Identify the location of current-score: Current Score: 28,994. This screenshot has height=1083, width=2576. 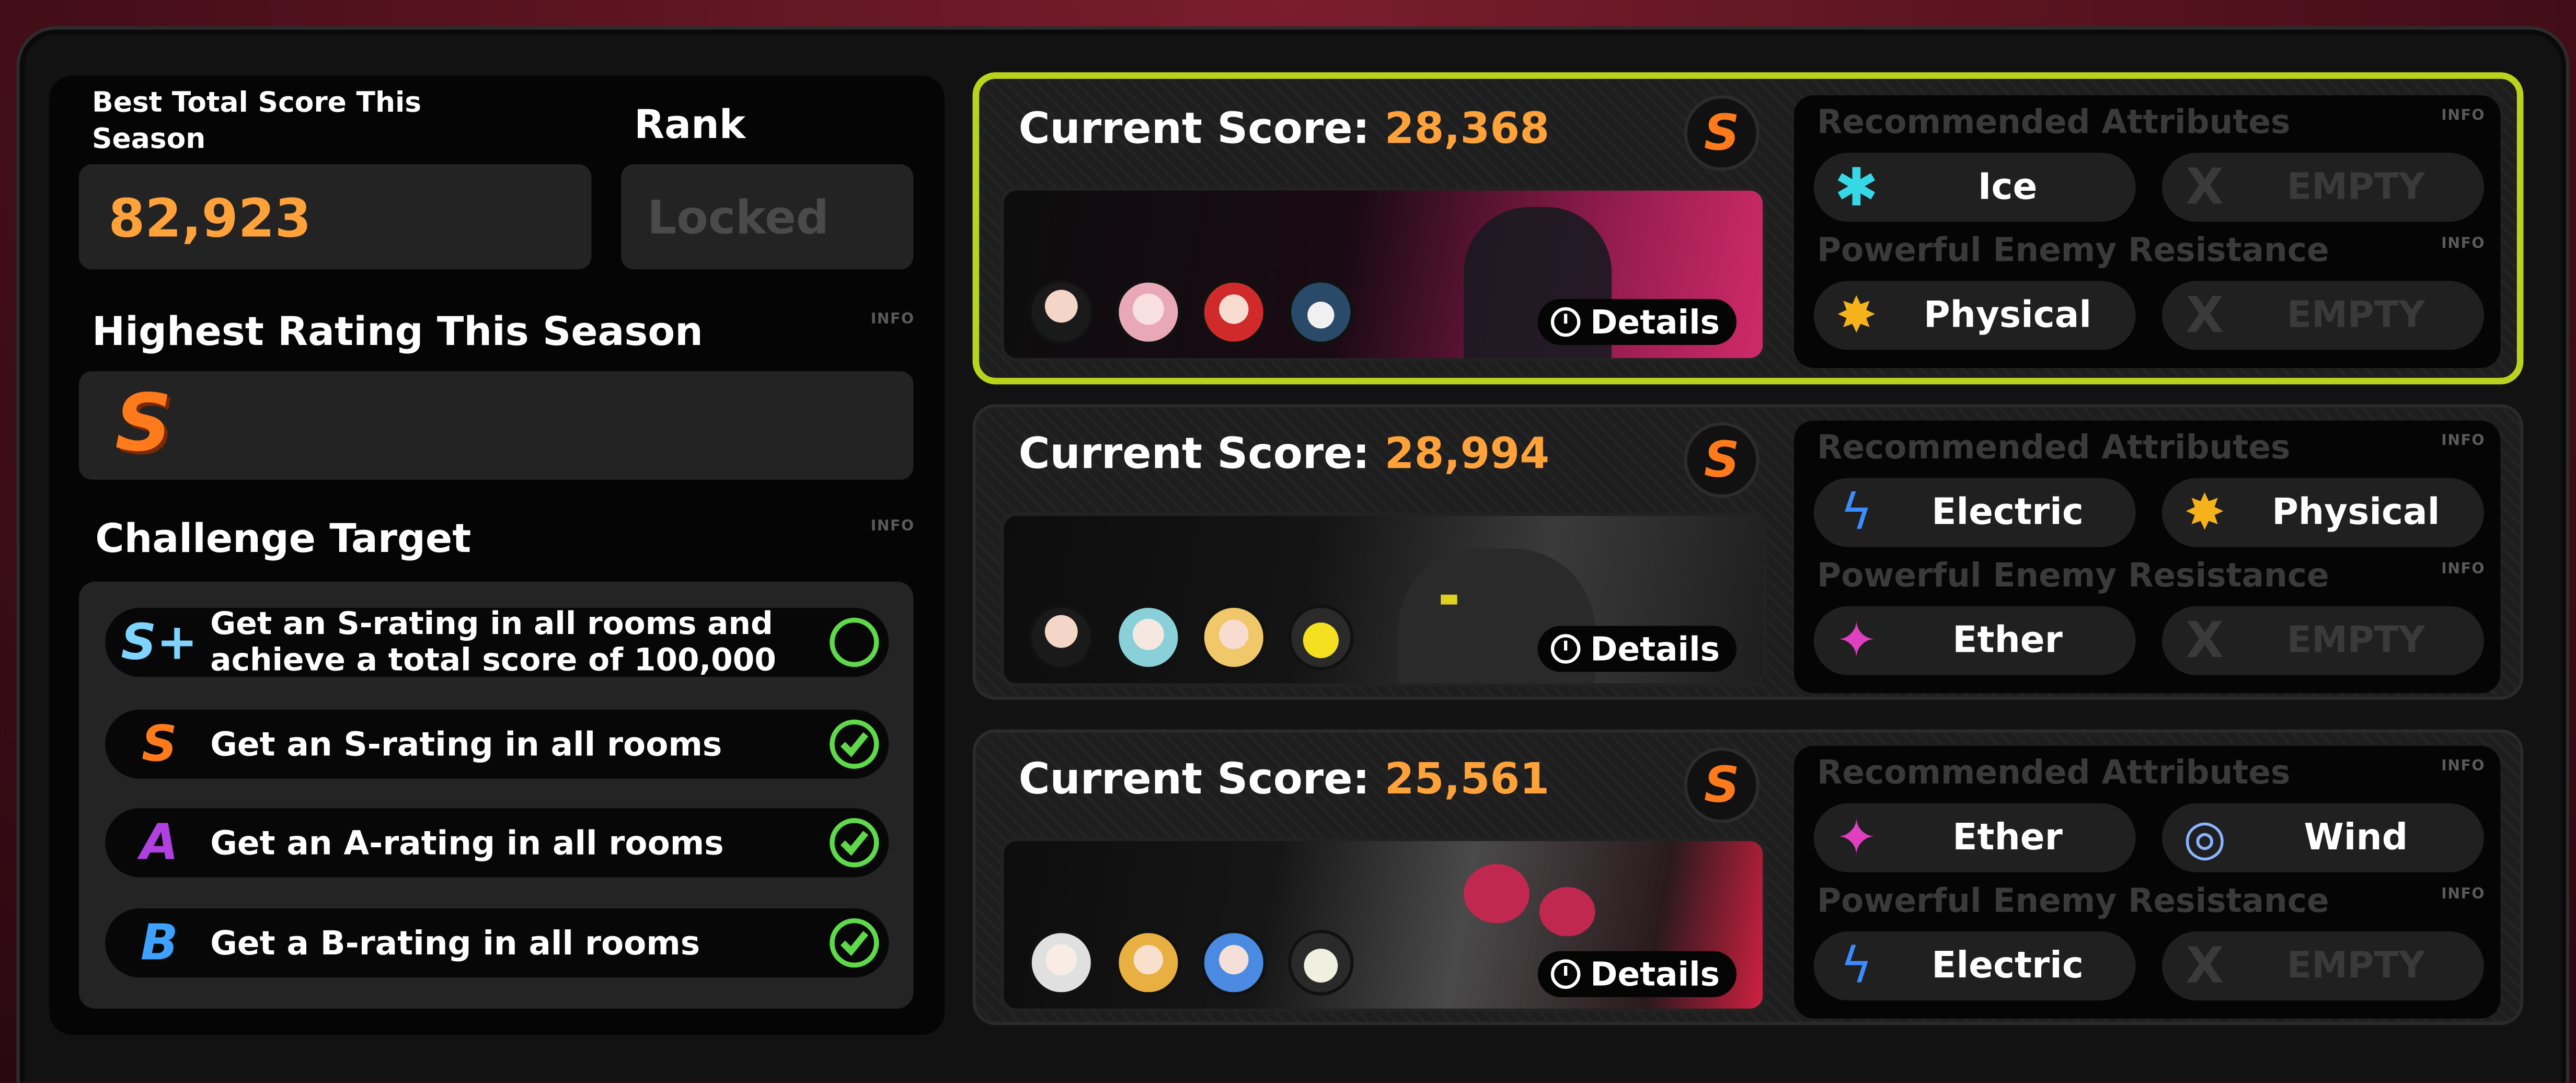
(1284, 454).